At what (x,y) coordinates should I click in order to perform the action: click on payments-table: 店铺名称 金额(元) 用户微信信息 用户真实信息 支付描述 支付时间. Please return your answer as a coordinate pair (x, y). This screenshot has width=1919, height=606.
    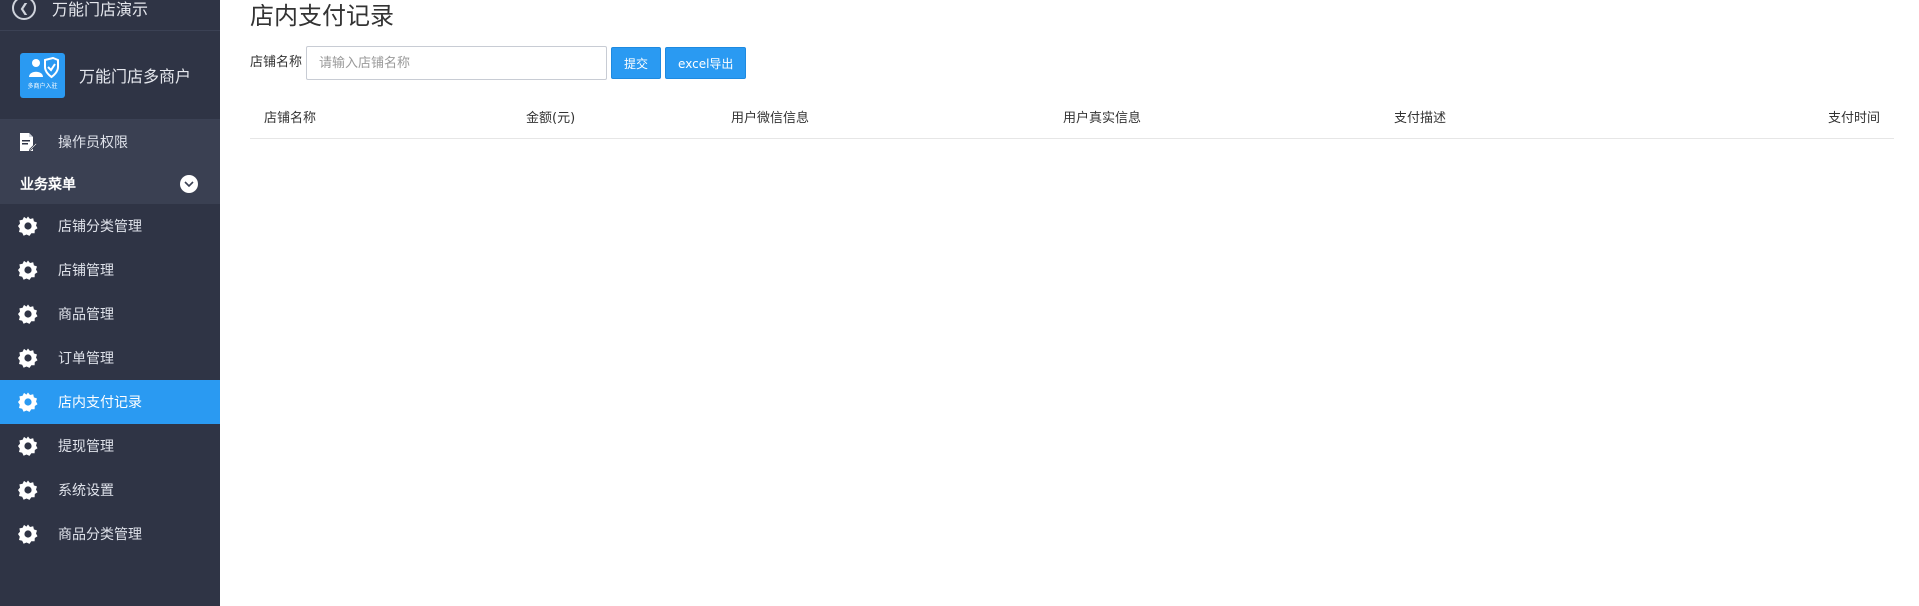
    Looking at the image, I should click on (1072, 117).